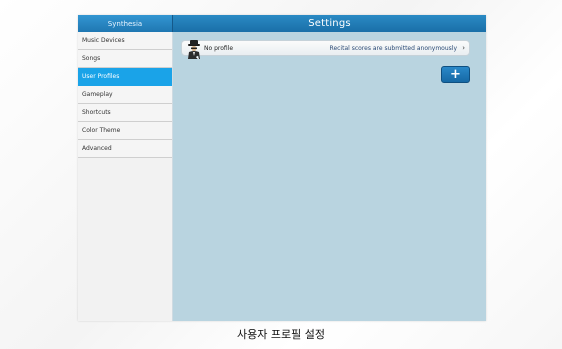  Describe the element at coordinates (393, 48) in the screenshot. I see `profile-status-text: Recital scores are submitted anonymously` at that location.